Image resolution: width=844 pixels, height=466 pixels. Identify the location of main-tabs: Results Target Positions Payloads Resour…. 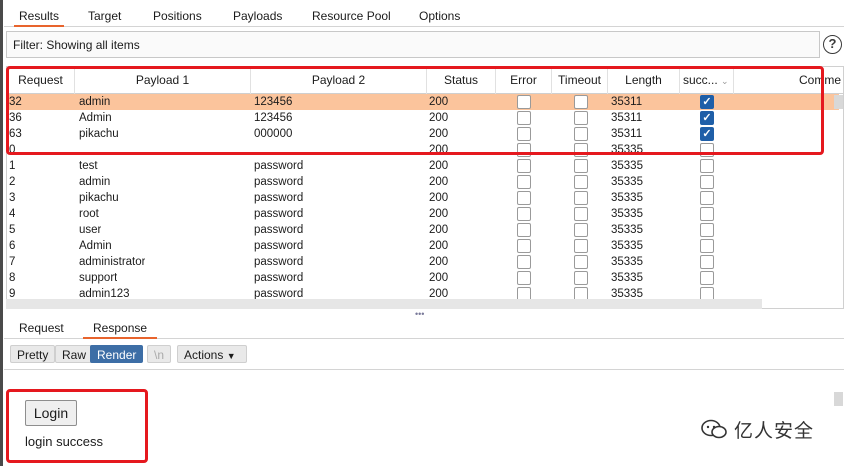
(424, 16).